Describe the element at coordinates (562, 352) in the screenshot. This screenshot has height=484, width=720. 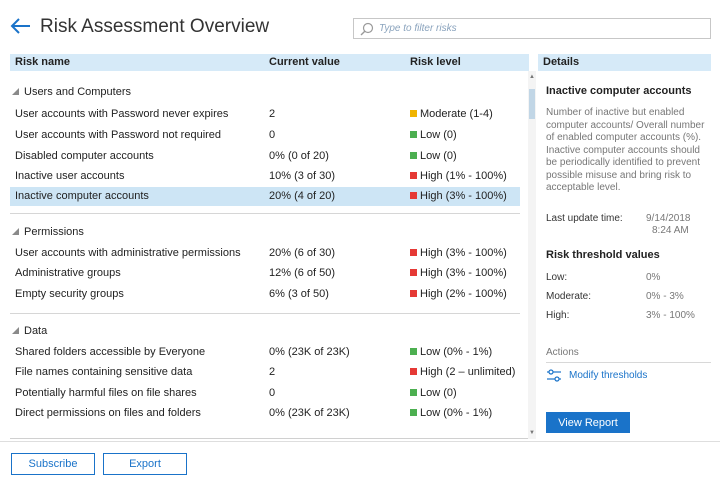
I see `actions-label: Actions` at that location.